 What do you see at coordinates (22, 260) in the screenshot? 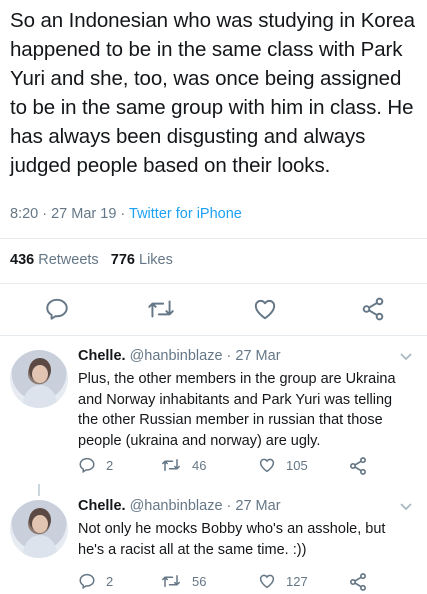
I see `retweets-count: 436` at bounding box center [22, 260].